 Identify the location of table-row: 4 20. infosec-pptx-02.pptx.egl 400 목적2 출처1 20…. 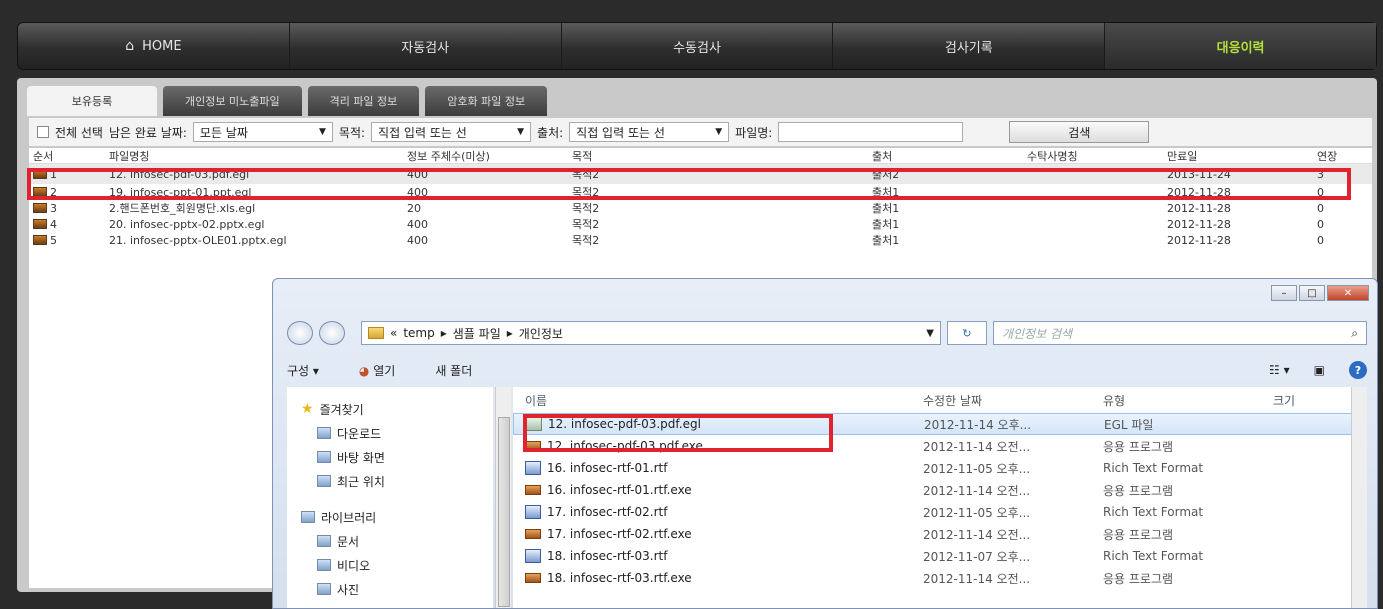
(700, 224).